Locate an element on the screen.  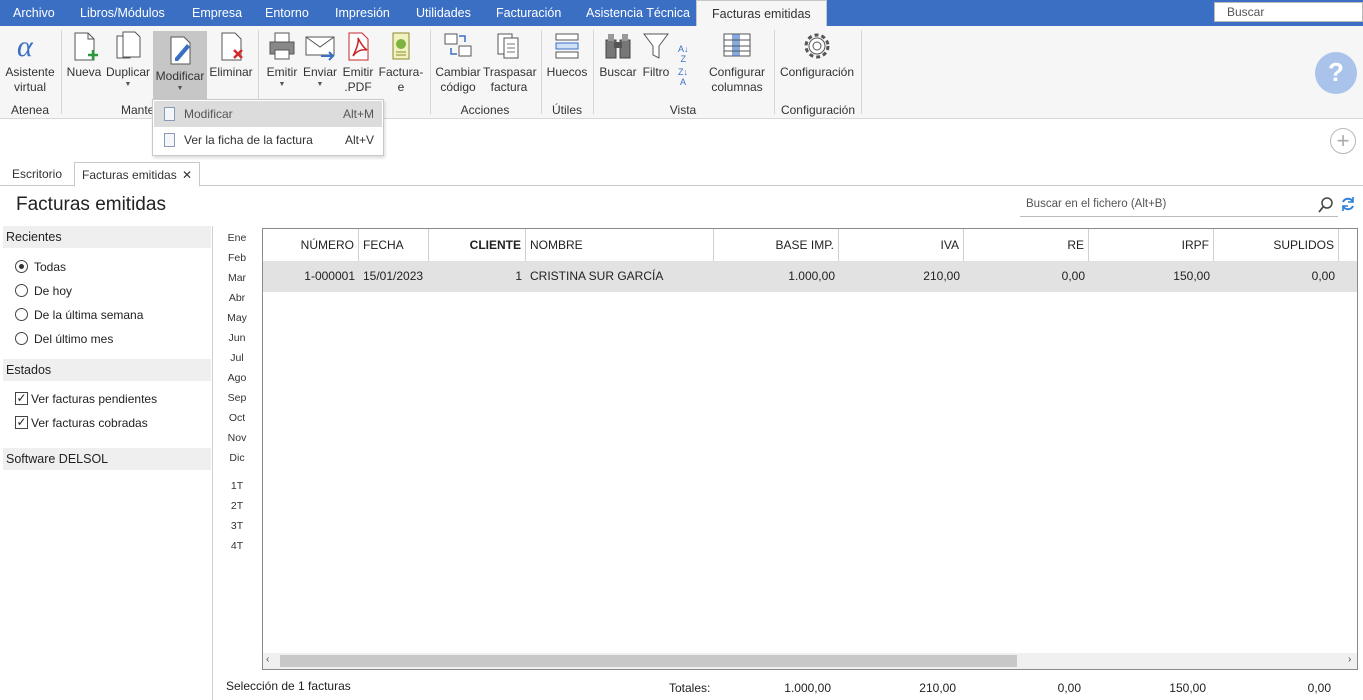
col-header-cliente: CLIENTE is located at coordinates (477, 245).